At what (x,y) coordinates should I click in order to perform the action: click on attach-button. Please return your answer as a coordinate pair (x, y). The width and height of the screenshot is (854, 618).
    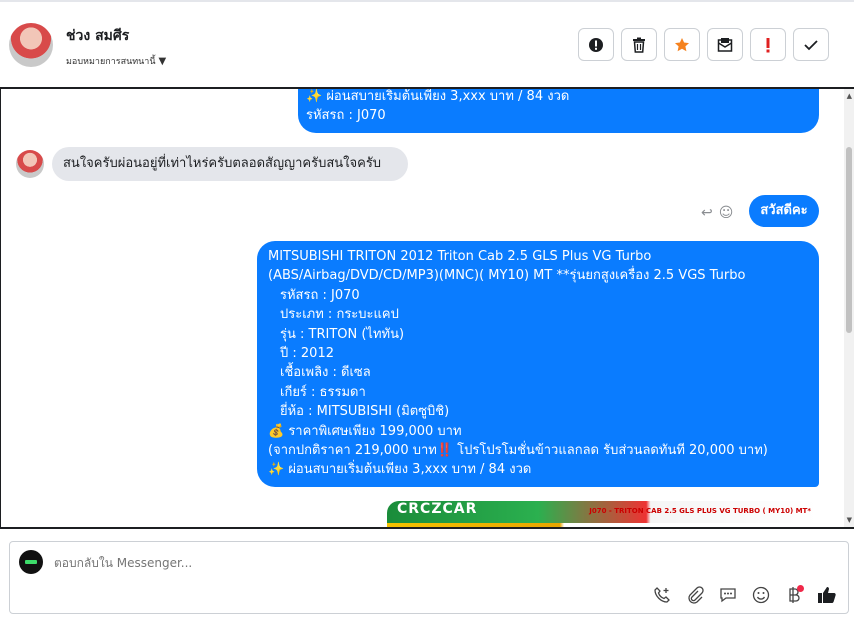
    Looking at the image, I should click on (695, 595).